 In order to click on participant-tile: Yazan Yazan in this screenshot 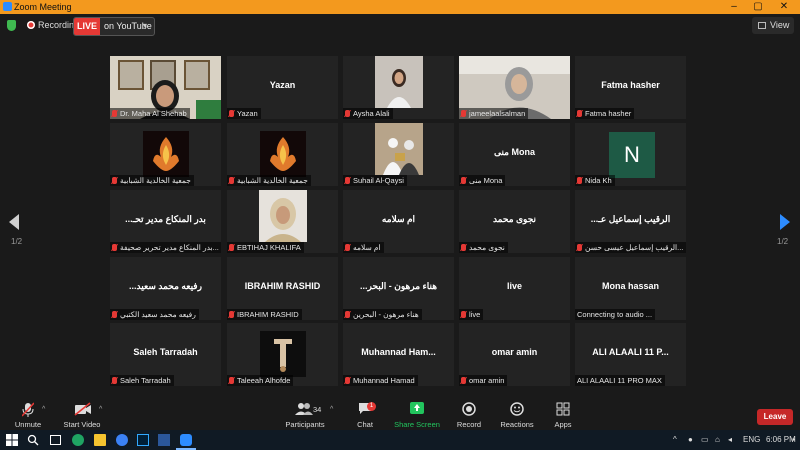, I will do `click(282, 87)`.